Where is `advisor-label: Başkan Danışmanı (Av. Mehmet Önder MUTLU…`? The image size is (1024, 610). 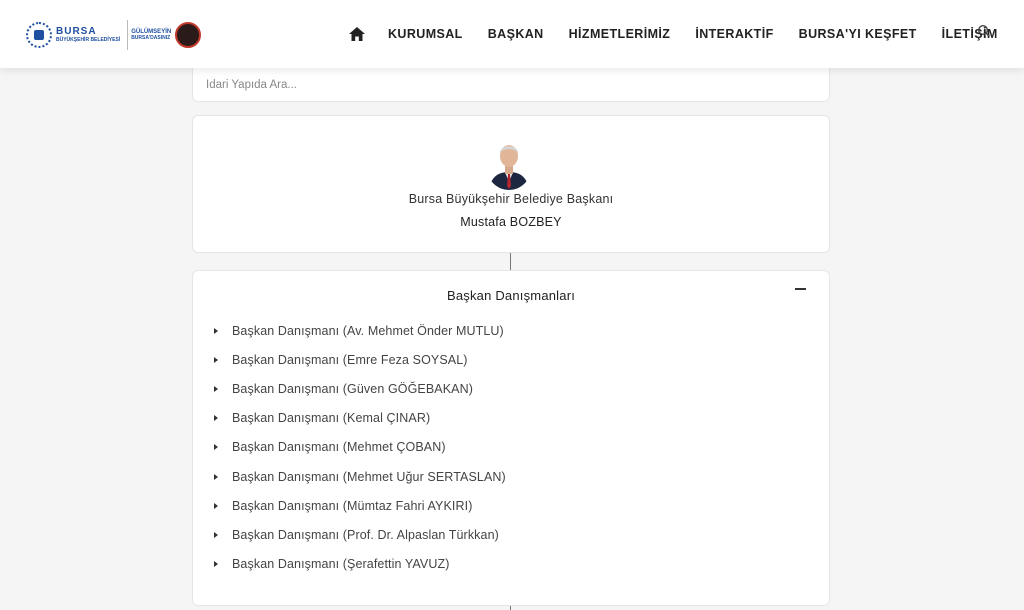
advisor-label: Başkan Danışmanı (Av. Mehmet Önder MUTLU… is located at coordinates (368, 330).